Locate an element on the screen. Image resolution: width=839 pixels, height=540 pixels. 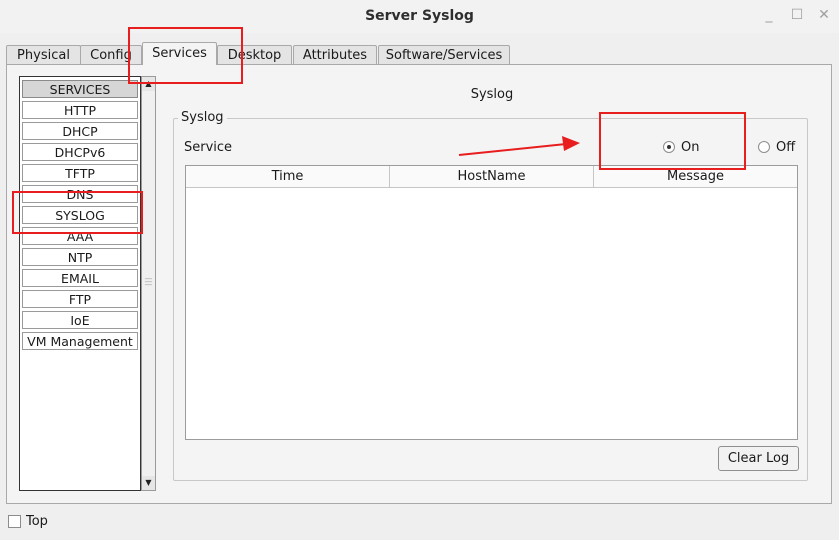
annotation-arrow-head is located at coordinates (571, 143).